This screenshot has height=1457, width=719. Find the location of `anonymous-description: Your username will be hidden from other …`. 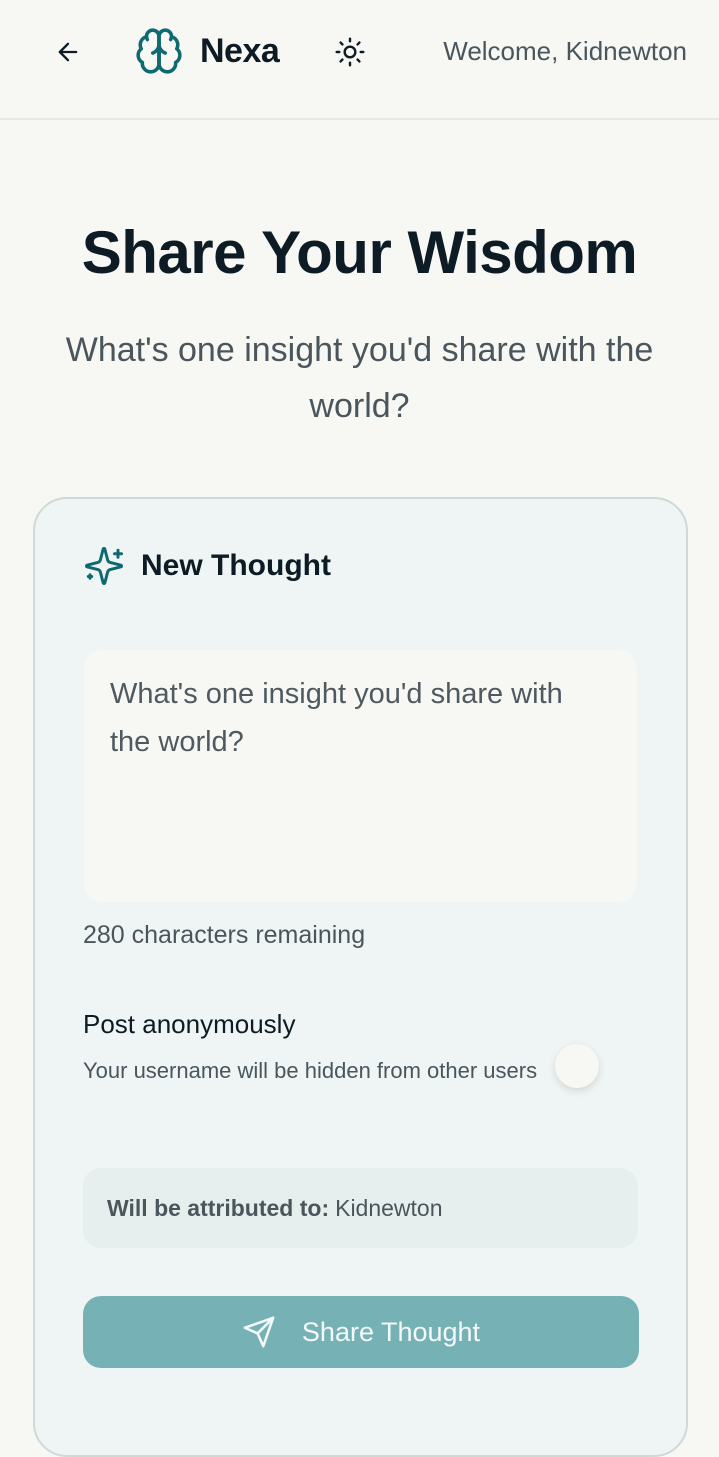

anonymous-description: Your username will be hidden from other … is located at coordinates (310, 1070).